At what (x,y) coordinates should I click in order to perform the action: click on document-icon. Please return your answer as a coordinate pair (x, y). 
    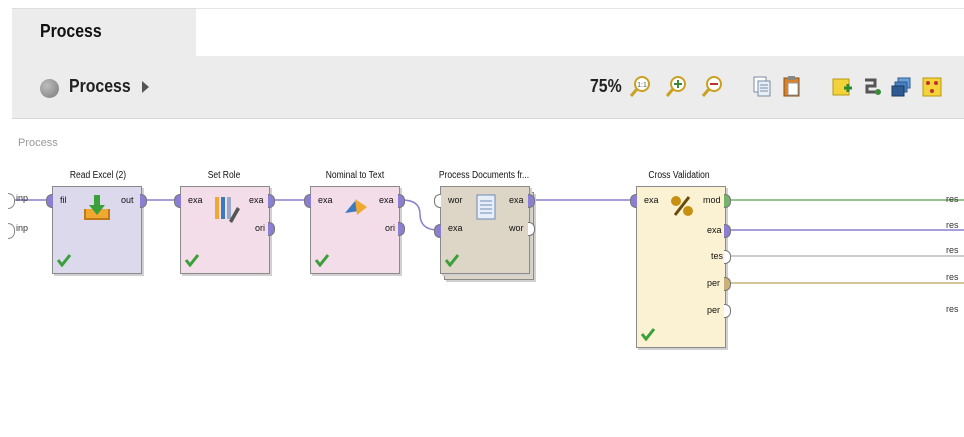
    Looking at the image, I should click on (486, 207).